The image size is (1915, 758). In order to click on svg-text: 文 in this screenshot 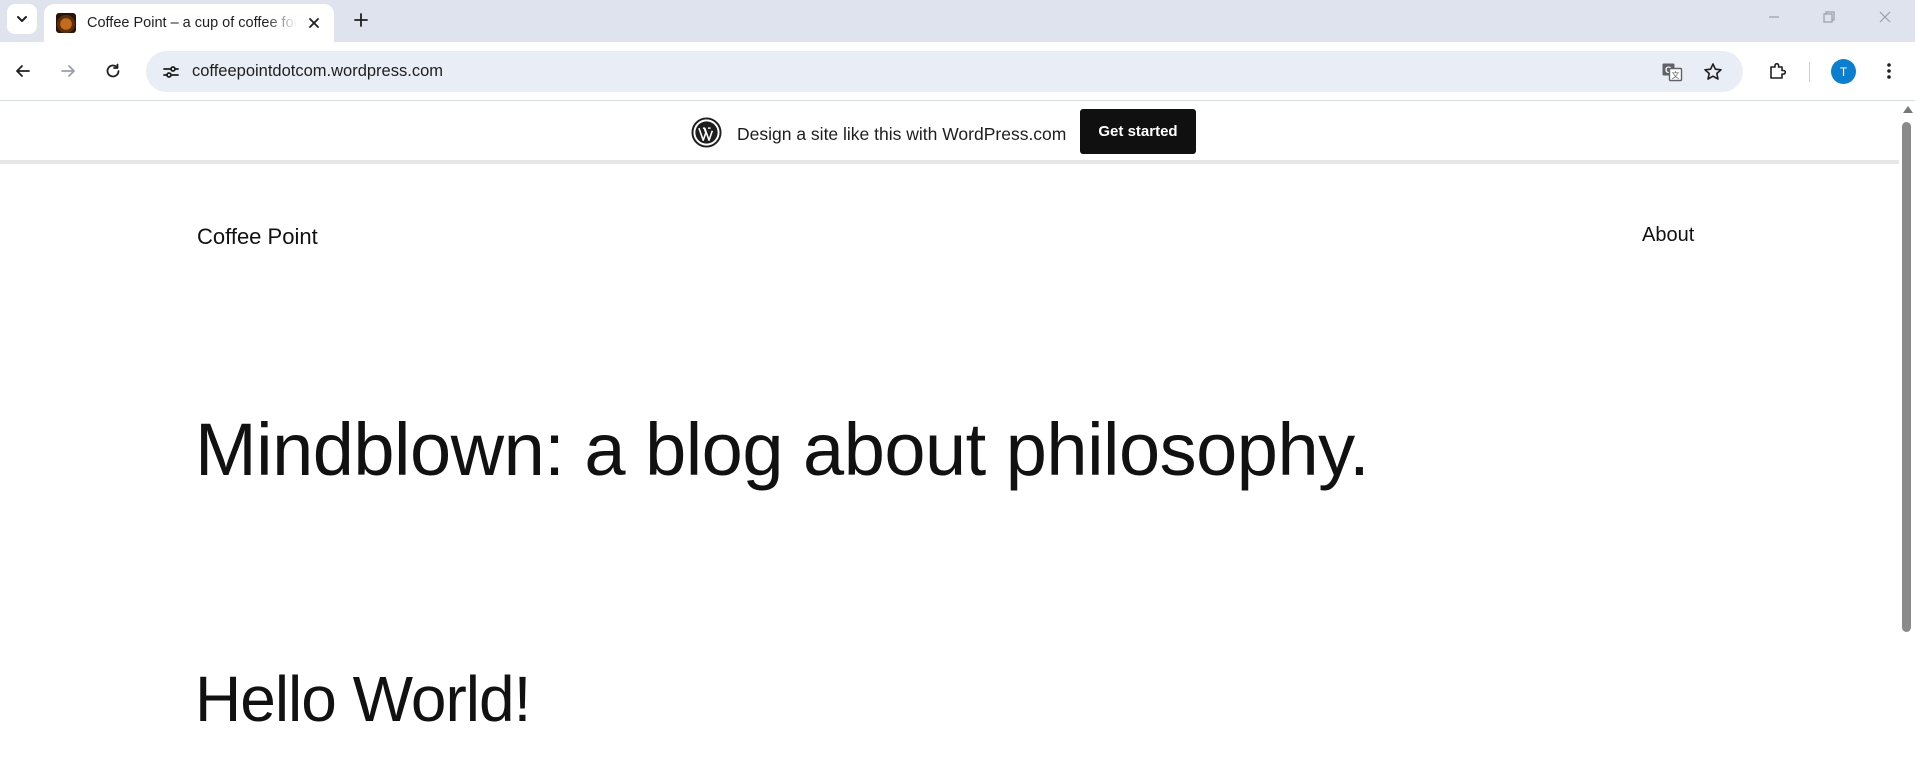, I will do `click(1676, 75)`.